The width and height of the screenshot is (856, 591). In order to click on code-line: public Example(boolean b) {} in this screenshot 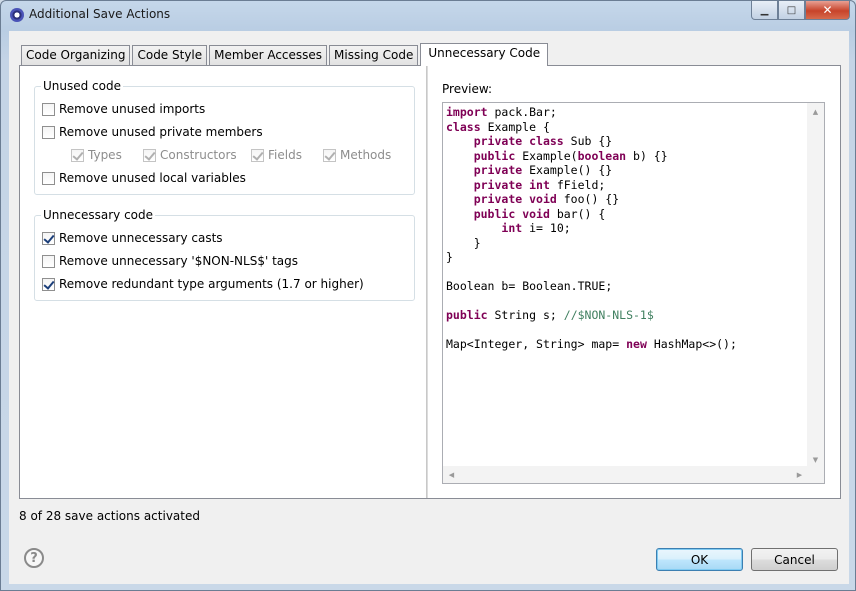, I will do `click(570, 155)`.